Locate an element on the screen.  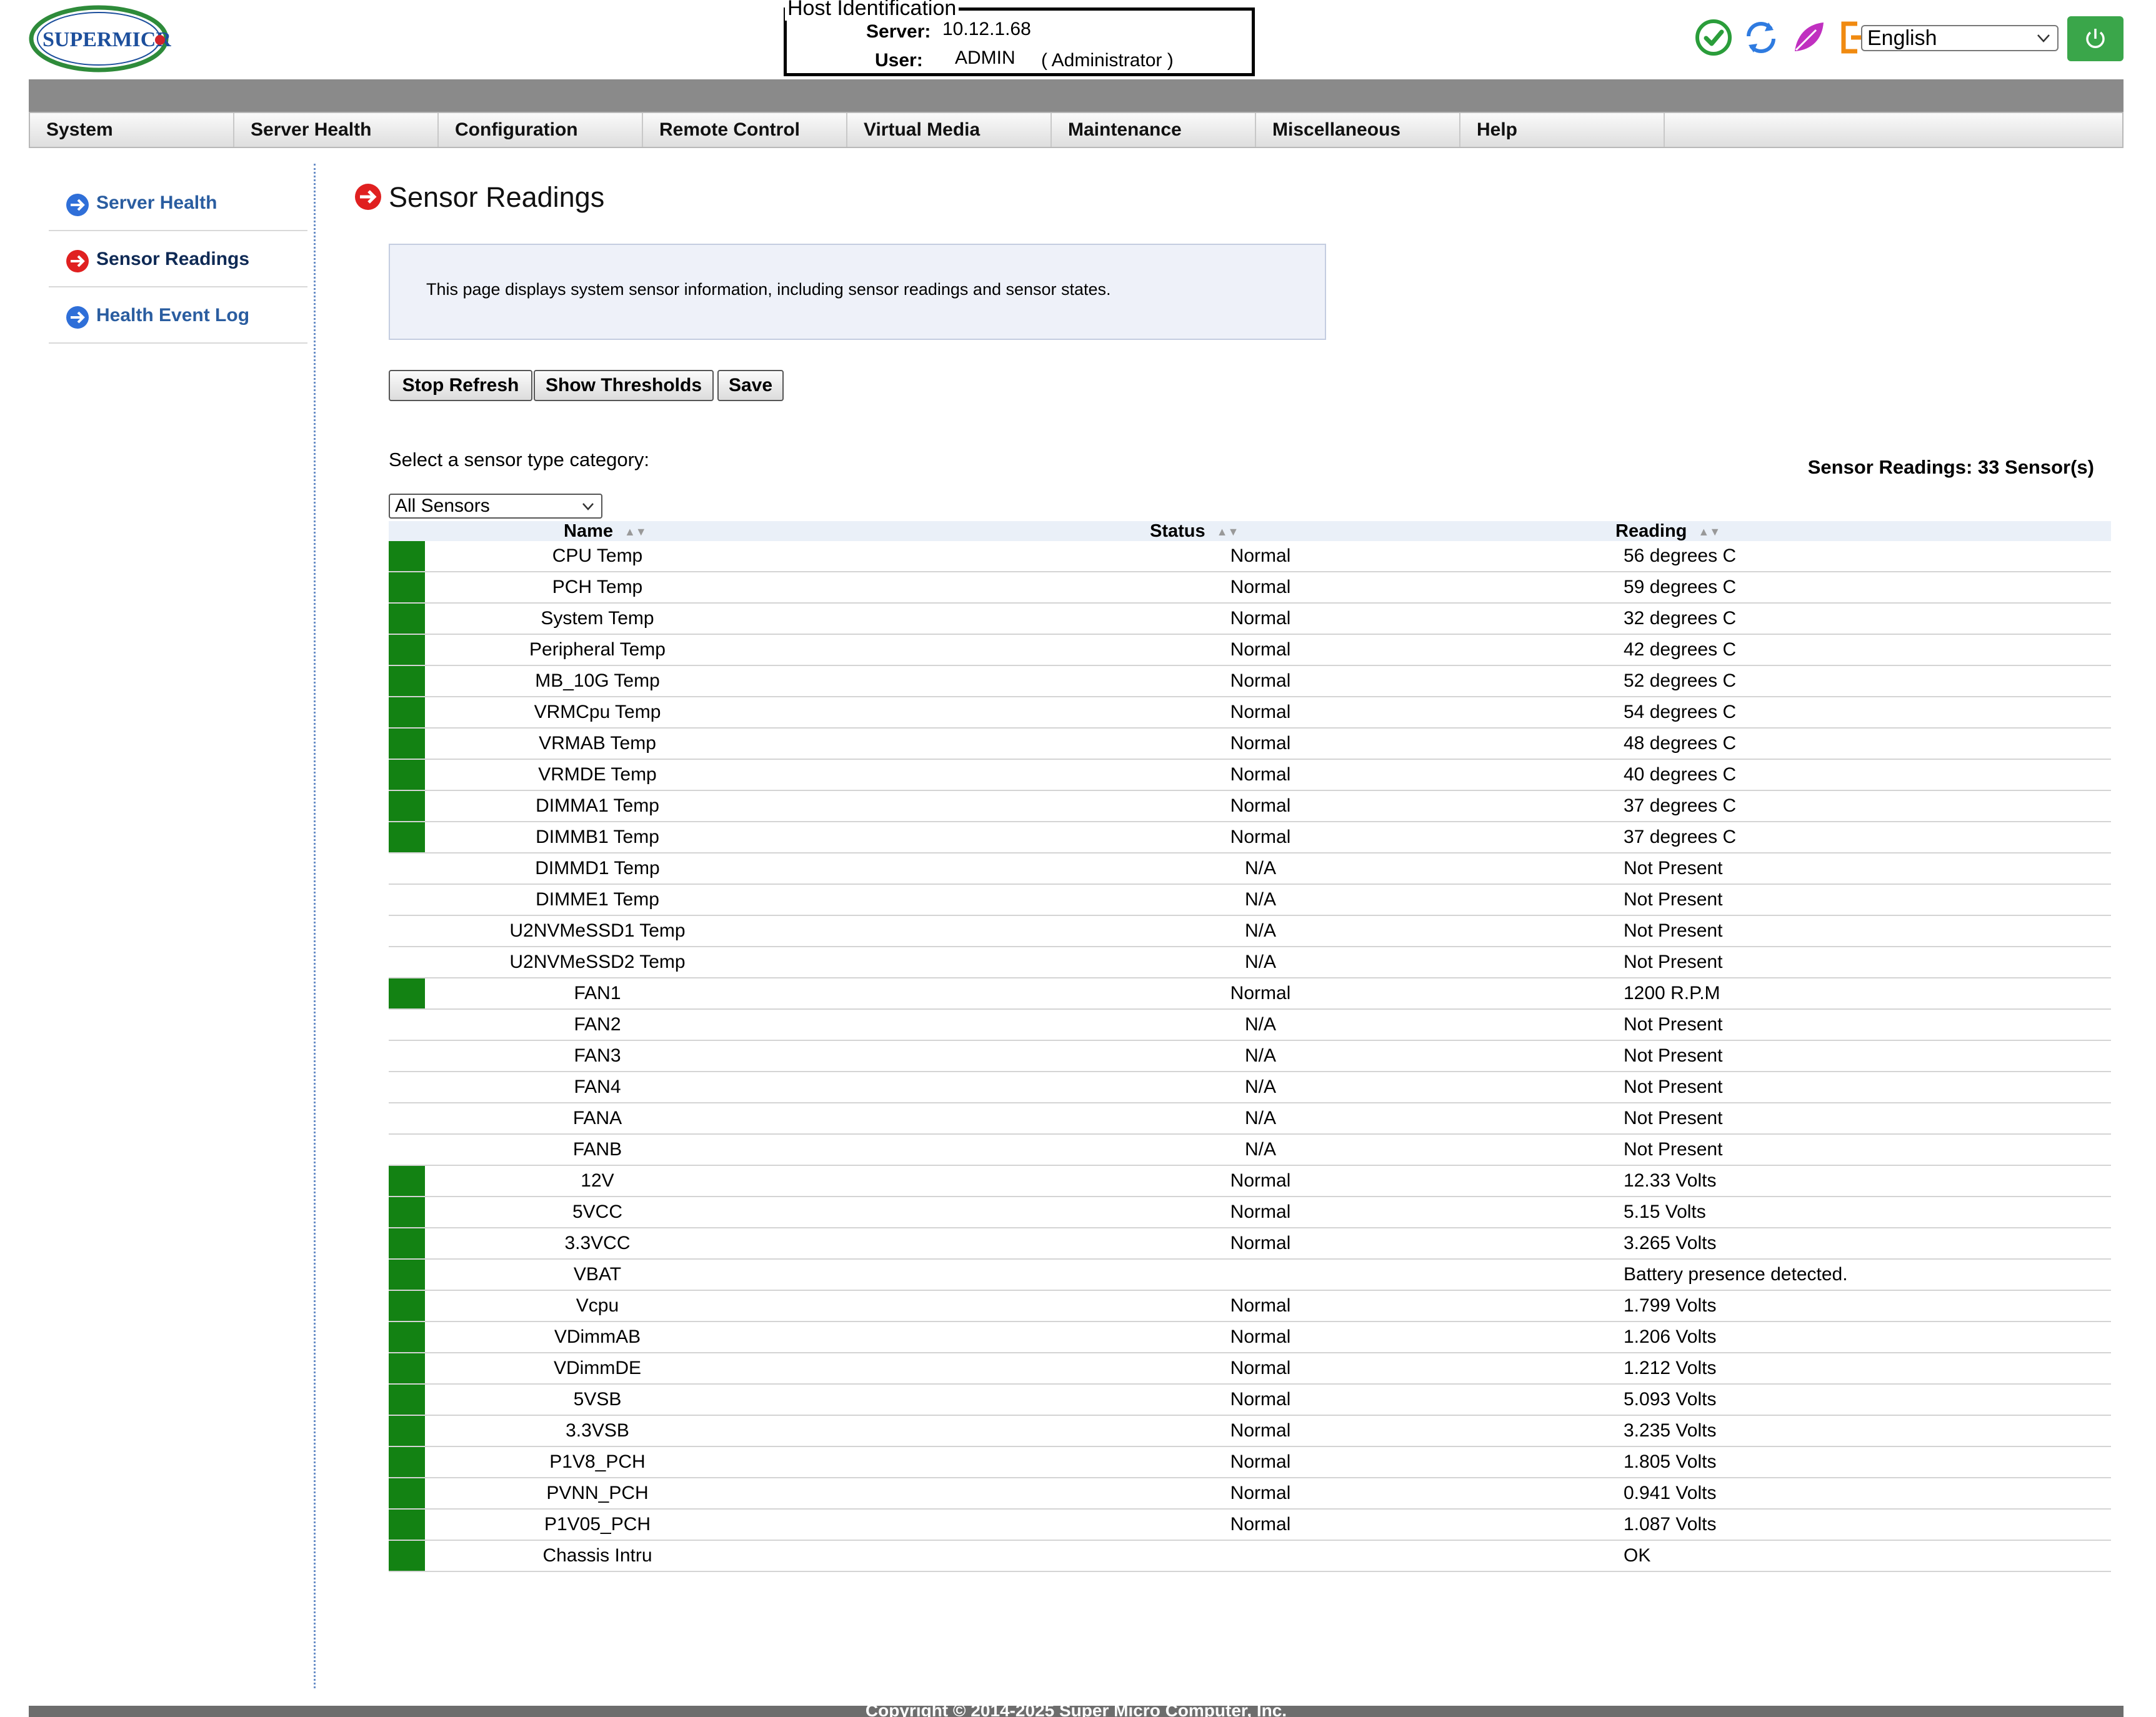
sensor-reading: 40 degrees C is located at coordinates (1680, 774).